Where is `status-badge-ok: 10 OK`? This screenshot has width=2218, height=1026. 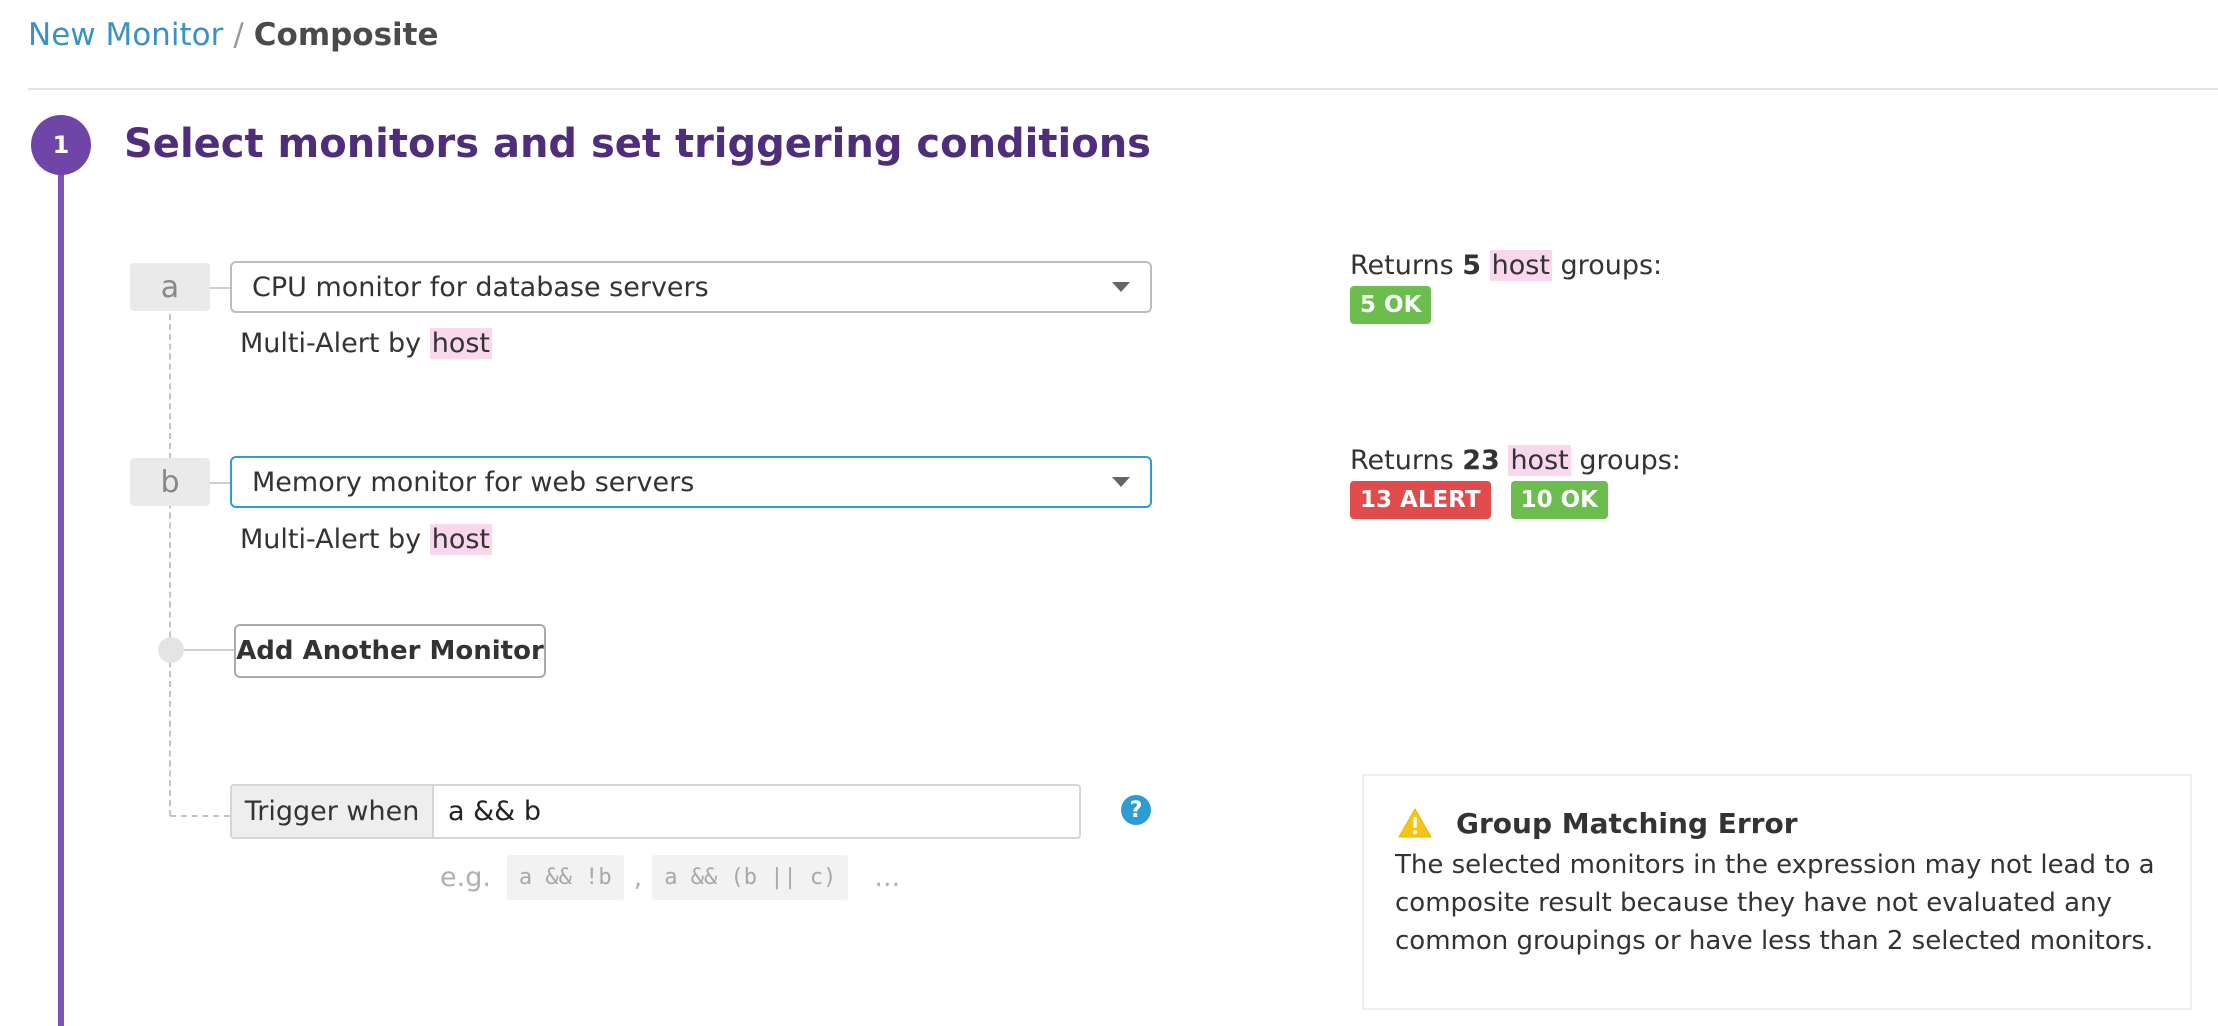 status-badge-ok: 10 OK is located at coordinates (1559, 500).